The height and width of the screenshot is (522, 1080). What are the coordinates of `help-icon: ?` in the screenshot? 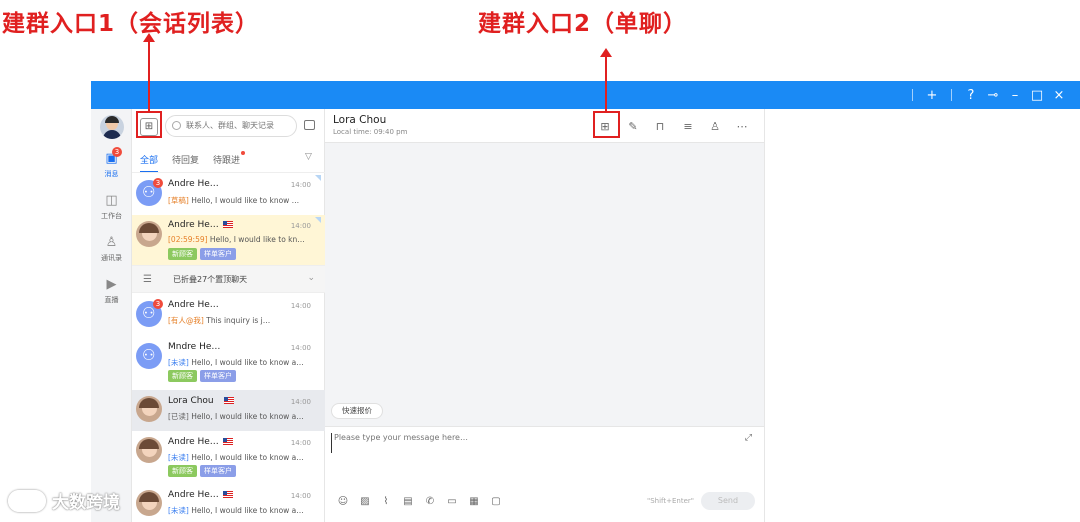 It's located at (971, 95).